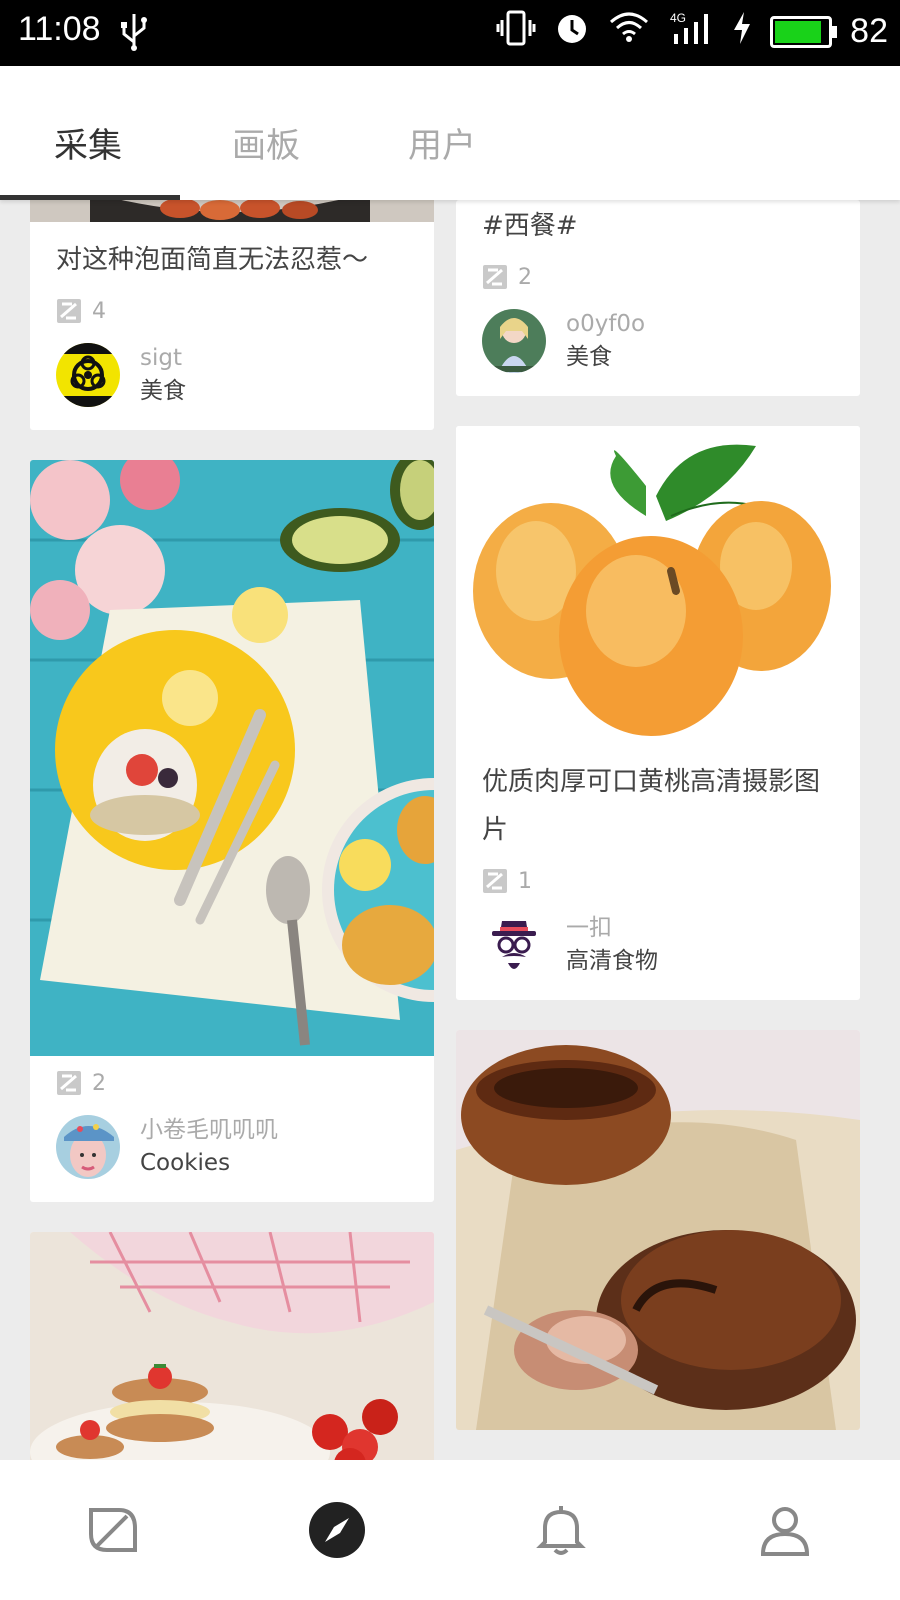 This screenshot has height=1600, width=900. I want to click on charging-icon, so click(742, 31).